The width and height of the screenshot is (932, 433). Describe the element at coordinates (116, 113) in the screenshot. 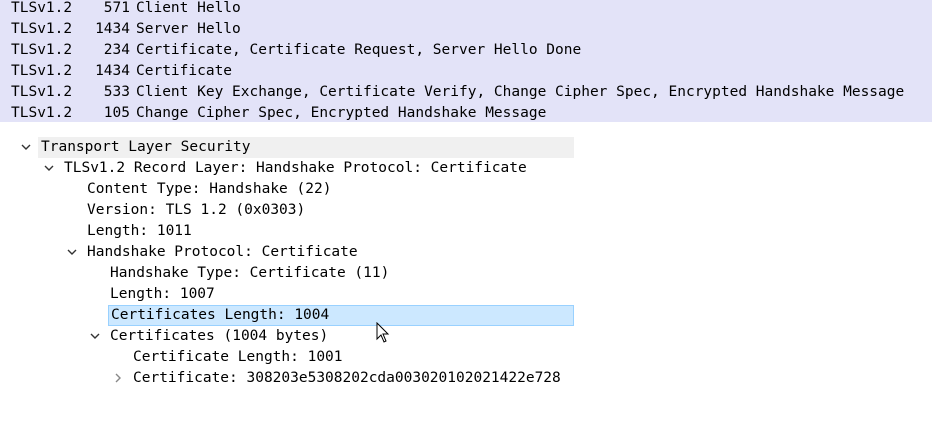

I see `packet-length: 105` at that location.